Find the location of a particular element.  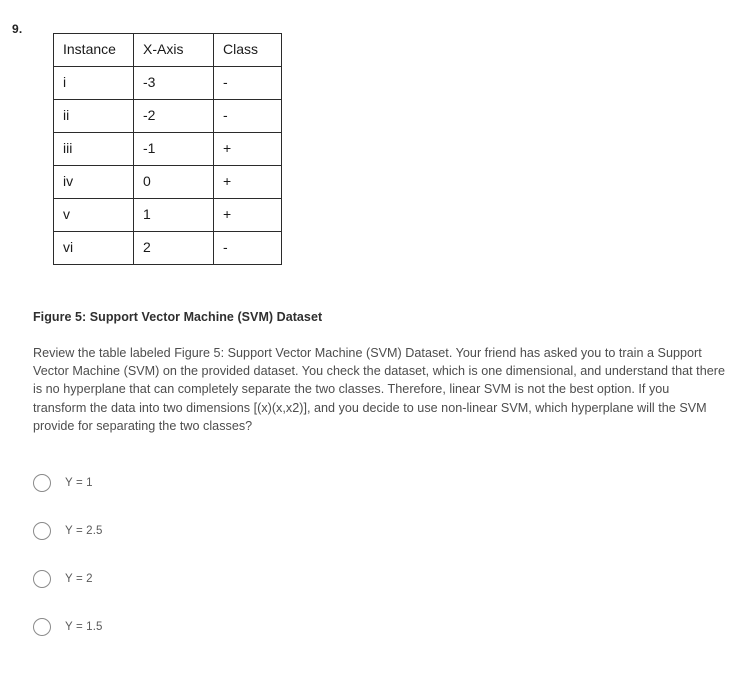

cell-x-axis: -2 is located at coordinates (173, 116).